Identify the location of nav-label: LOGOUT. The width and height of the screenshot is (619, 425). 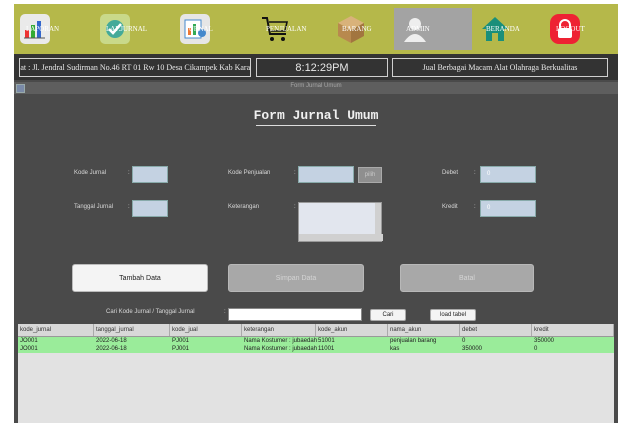
(570, 29).